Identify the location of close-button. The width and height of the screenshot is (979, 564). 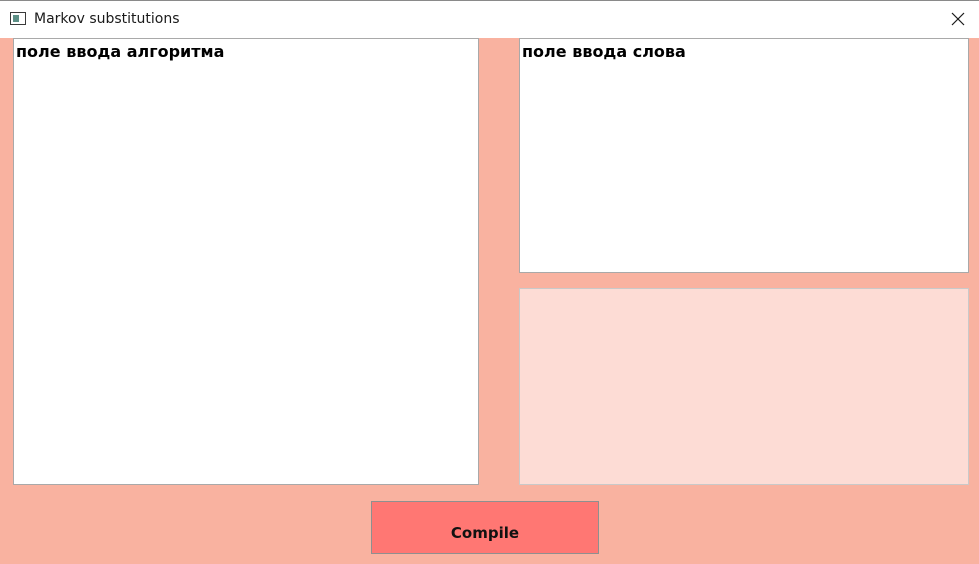
(957, 19).